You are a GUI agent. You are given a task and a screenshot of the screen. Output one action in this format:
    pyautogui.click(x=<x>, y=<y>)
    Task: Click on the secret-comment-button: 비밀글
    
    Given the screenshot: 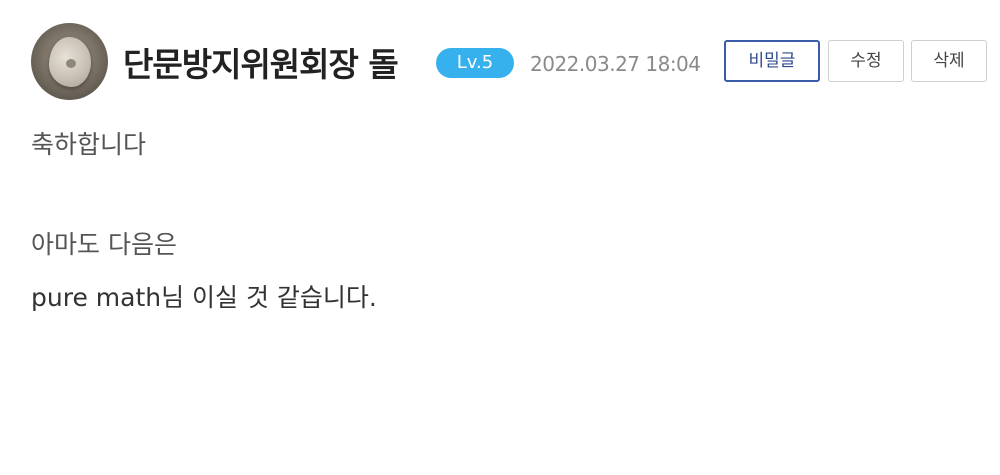 What is the action you would take?
    pyautogui.click(x=772, y=61)
    